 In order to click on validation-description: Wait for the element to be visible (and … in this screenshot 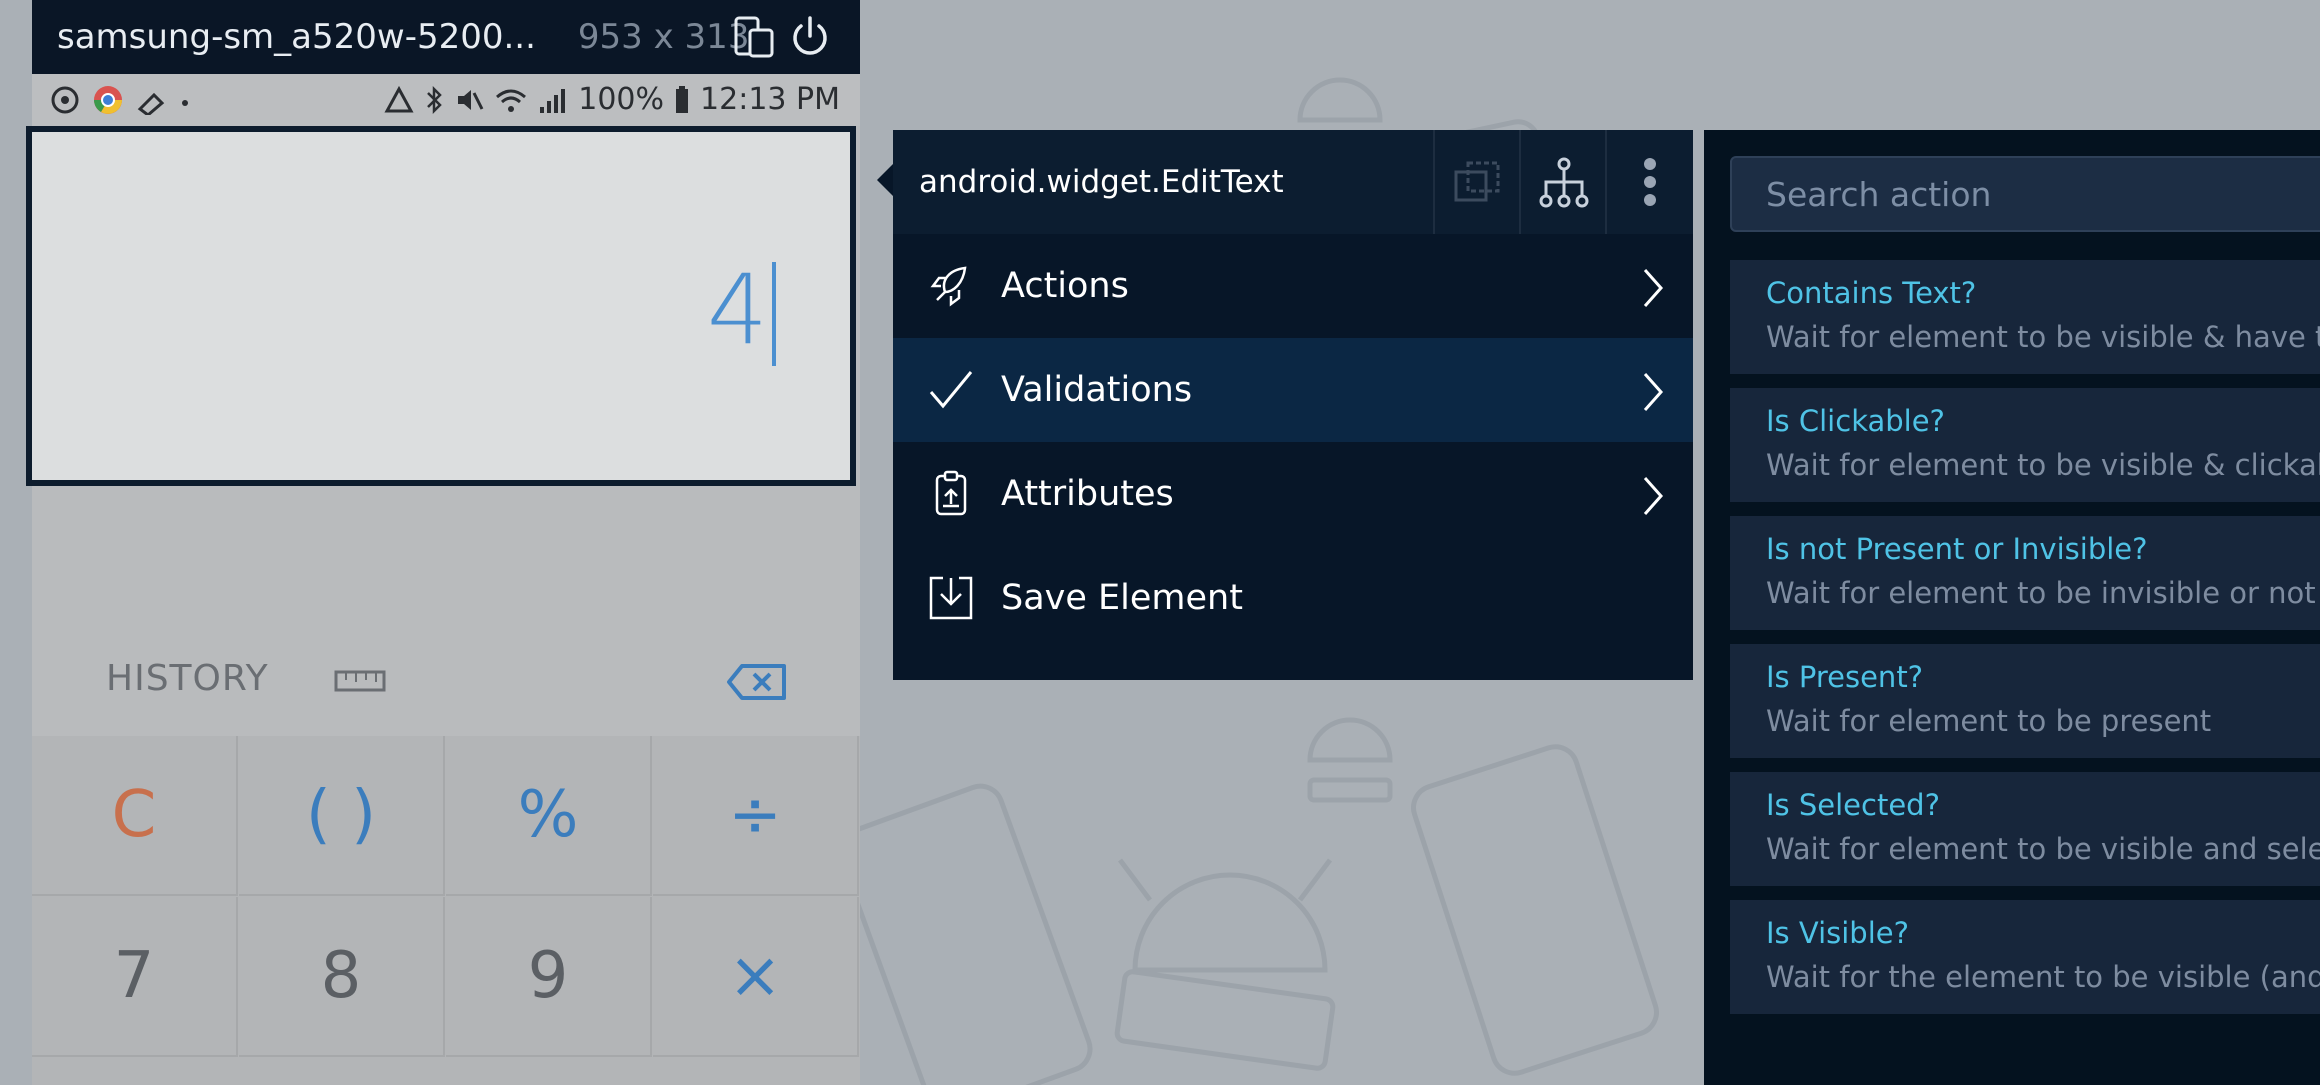, I will do `click(2043, 977)`.